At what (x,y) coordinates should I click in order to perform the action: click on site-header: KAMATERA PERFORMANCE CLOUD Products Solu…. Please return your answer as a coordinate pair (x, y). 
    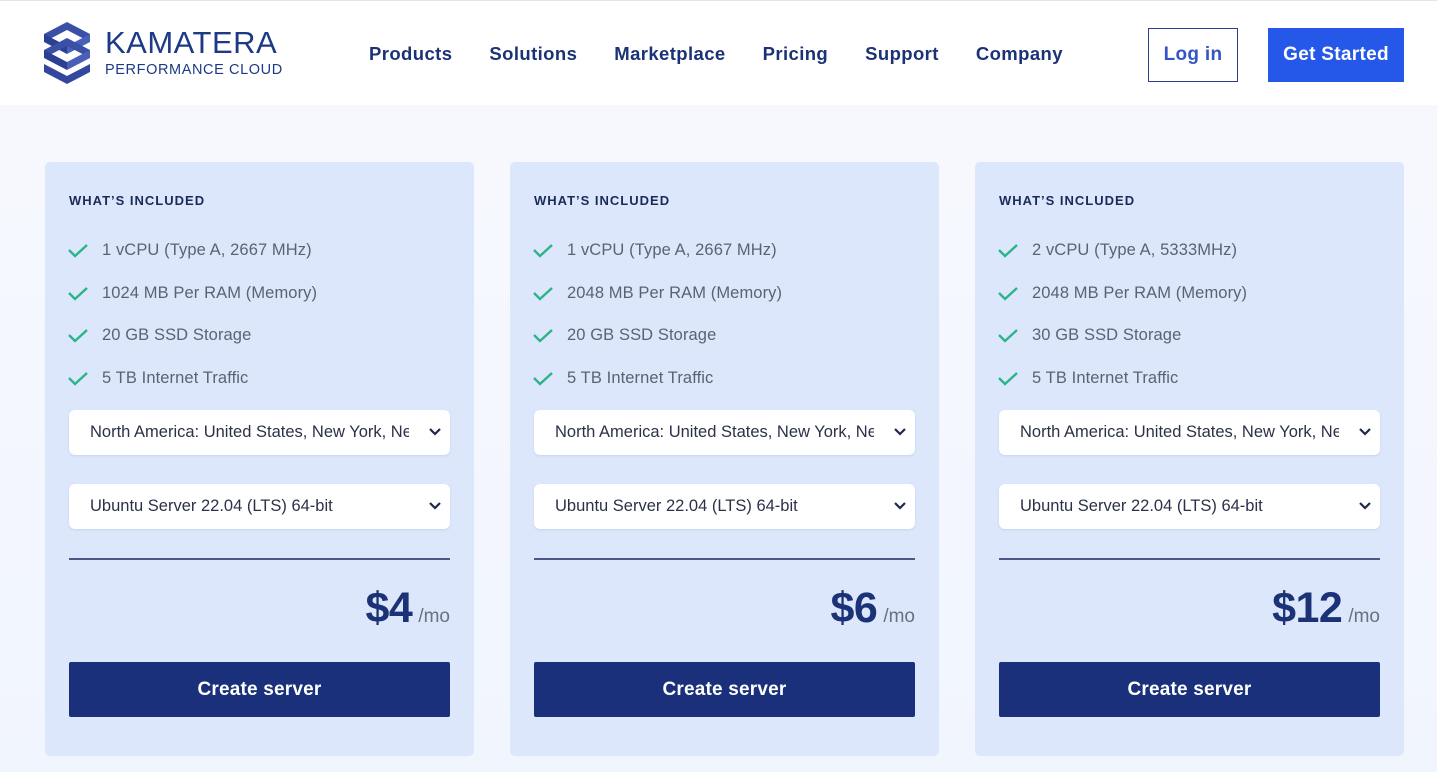
    Looking at the image, I should click on (718, 53).